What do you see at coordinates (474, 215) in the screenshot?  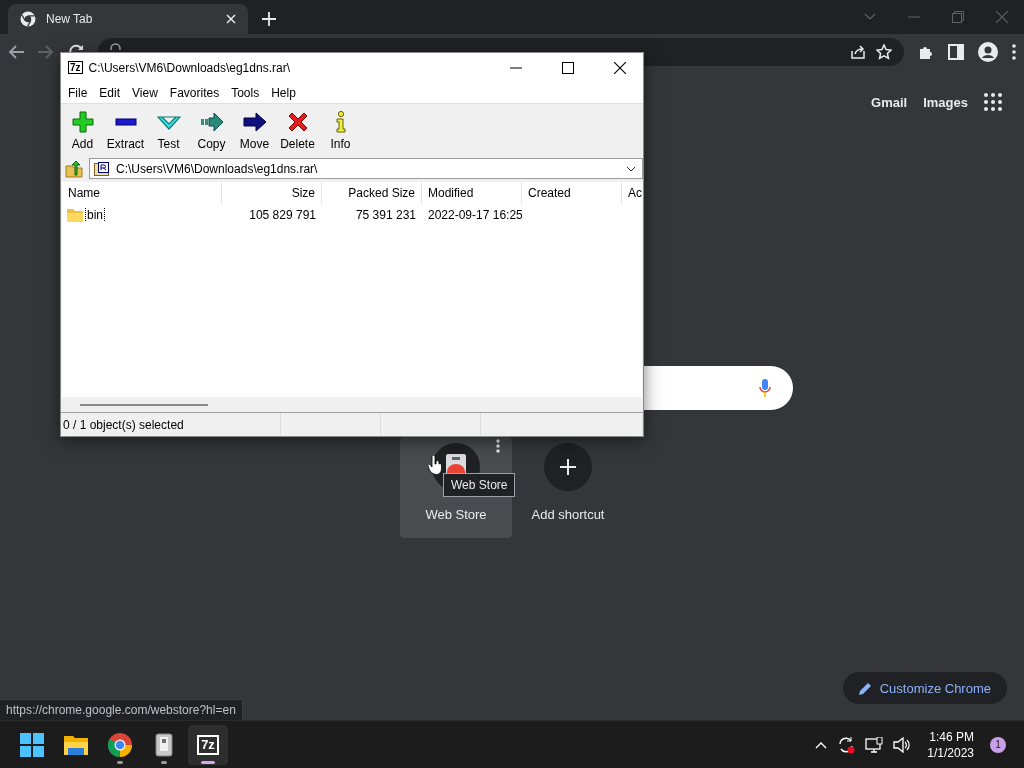 I see `table-cell-text: 2022-09-17 16:25` at bounding box center [474, 215].